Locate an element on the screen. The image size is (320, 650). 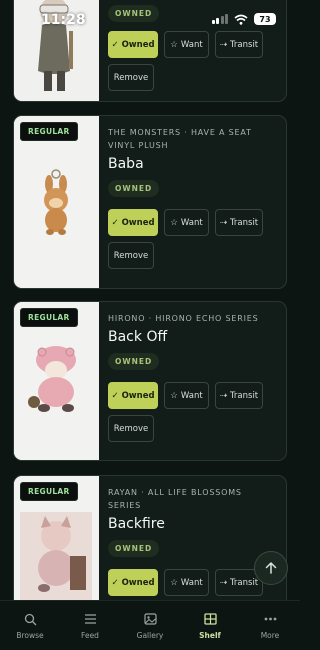
feed-icon is located at coordinates (90, 619).